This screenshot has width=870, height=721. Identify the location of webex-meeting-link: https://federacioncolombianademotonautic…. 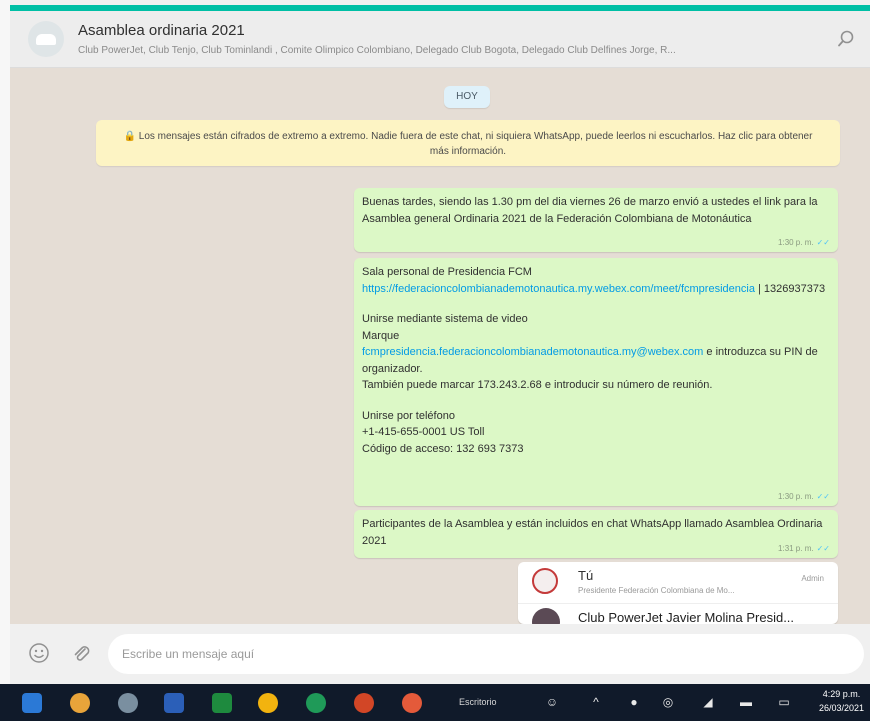
(558, 289).